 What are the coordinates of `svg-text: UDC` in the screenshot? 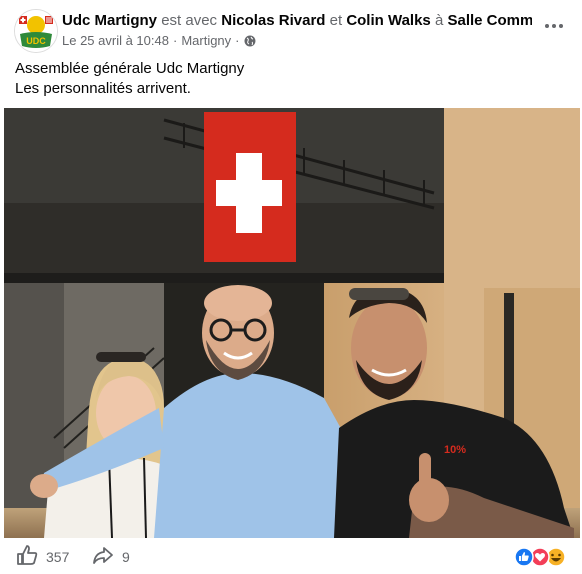 It's located at (36, 41).